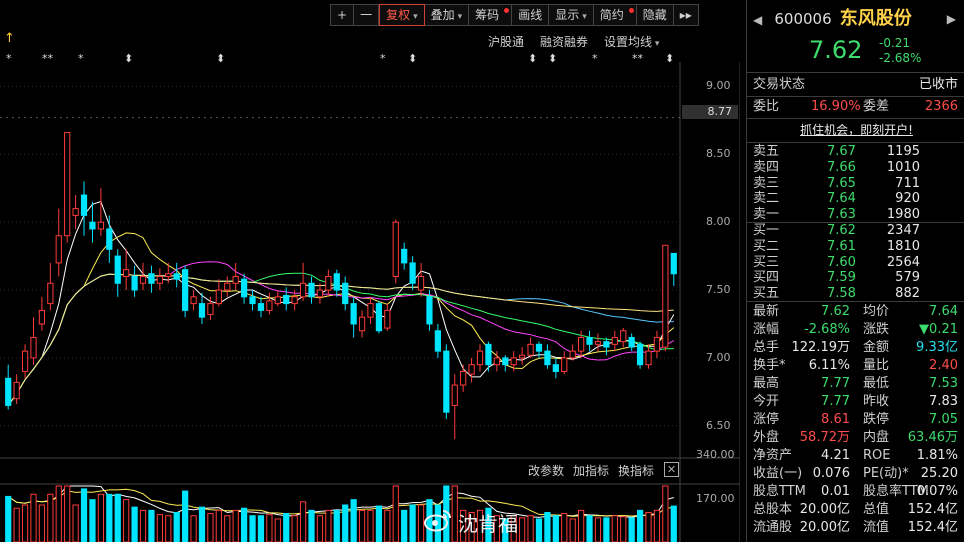 The width and height of the screenshot is (964, 542). Describe the element at coordinates (546, 470) in the screenshot. I see `edit-params-button: 改参数` at that location.